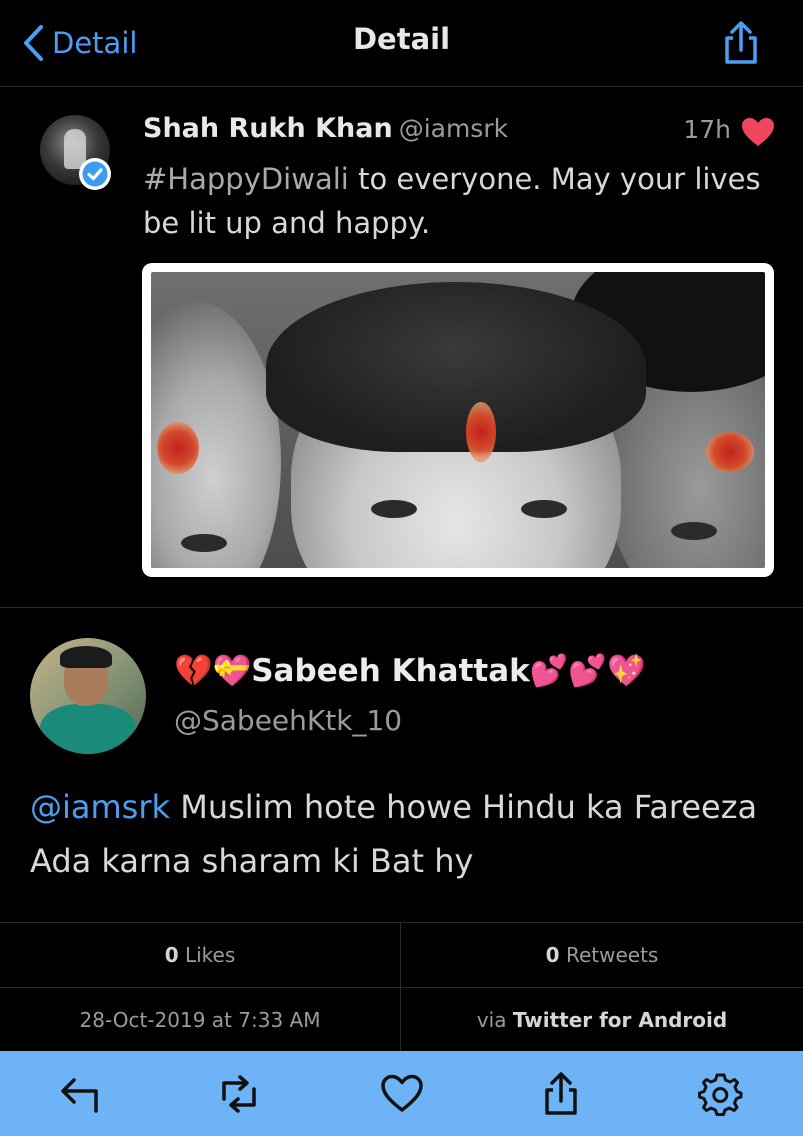 Image resolution: width=803 pixels, height=1136 pixels. I want to click on likes-count-button: 0 Likes, so click(200, 955).